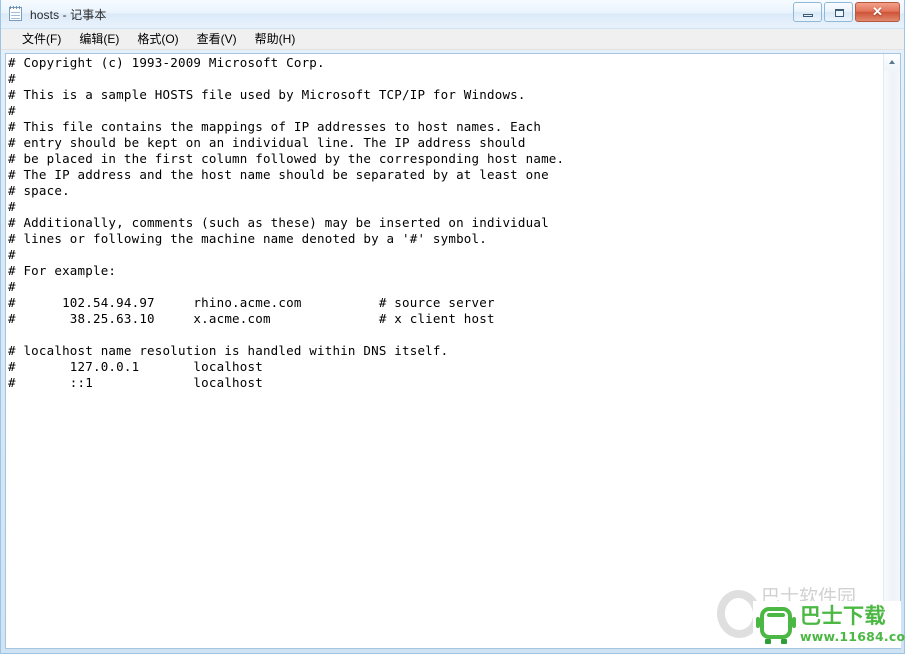 The height and width of the screenshot is (654, 905). Describe the element at coordinates (217, 39) in the screenshot. I see `menu-view: 查看(V)` at that location.